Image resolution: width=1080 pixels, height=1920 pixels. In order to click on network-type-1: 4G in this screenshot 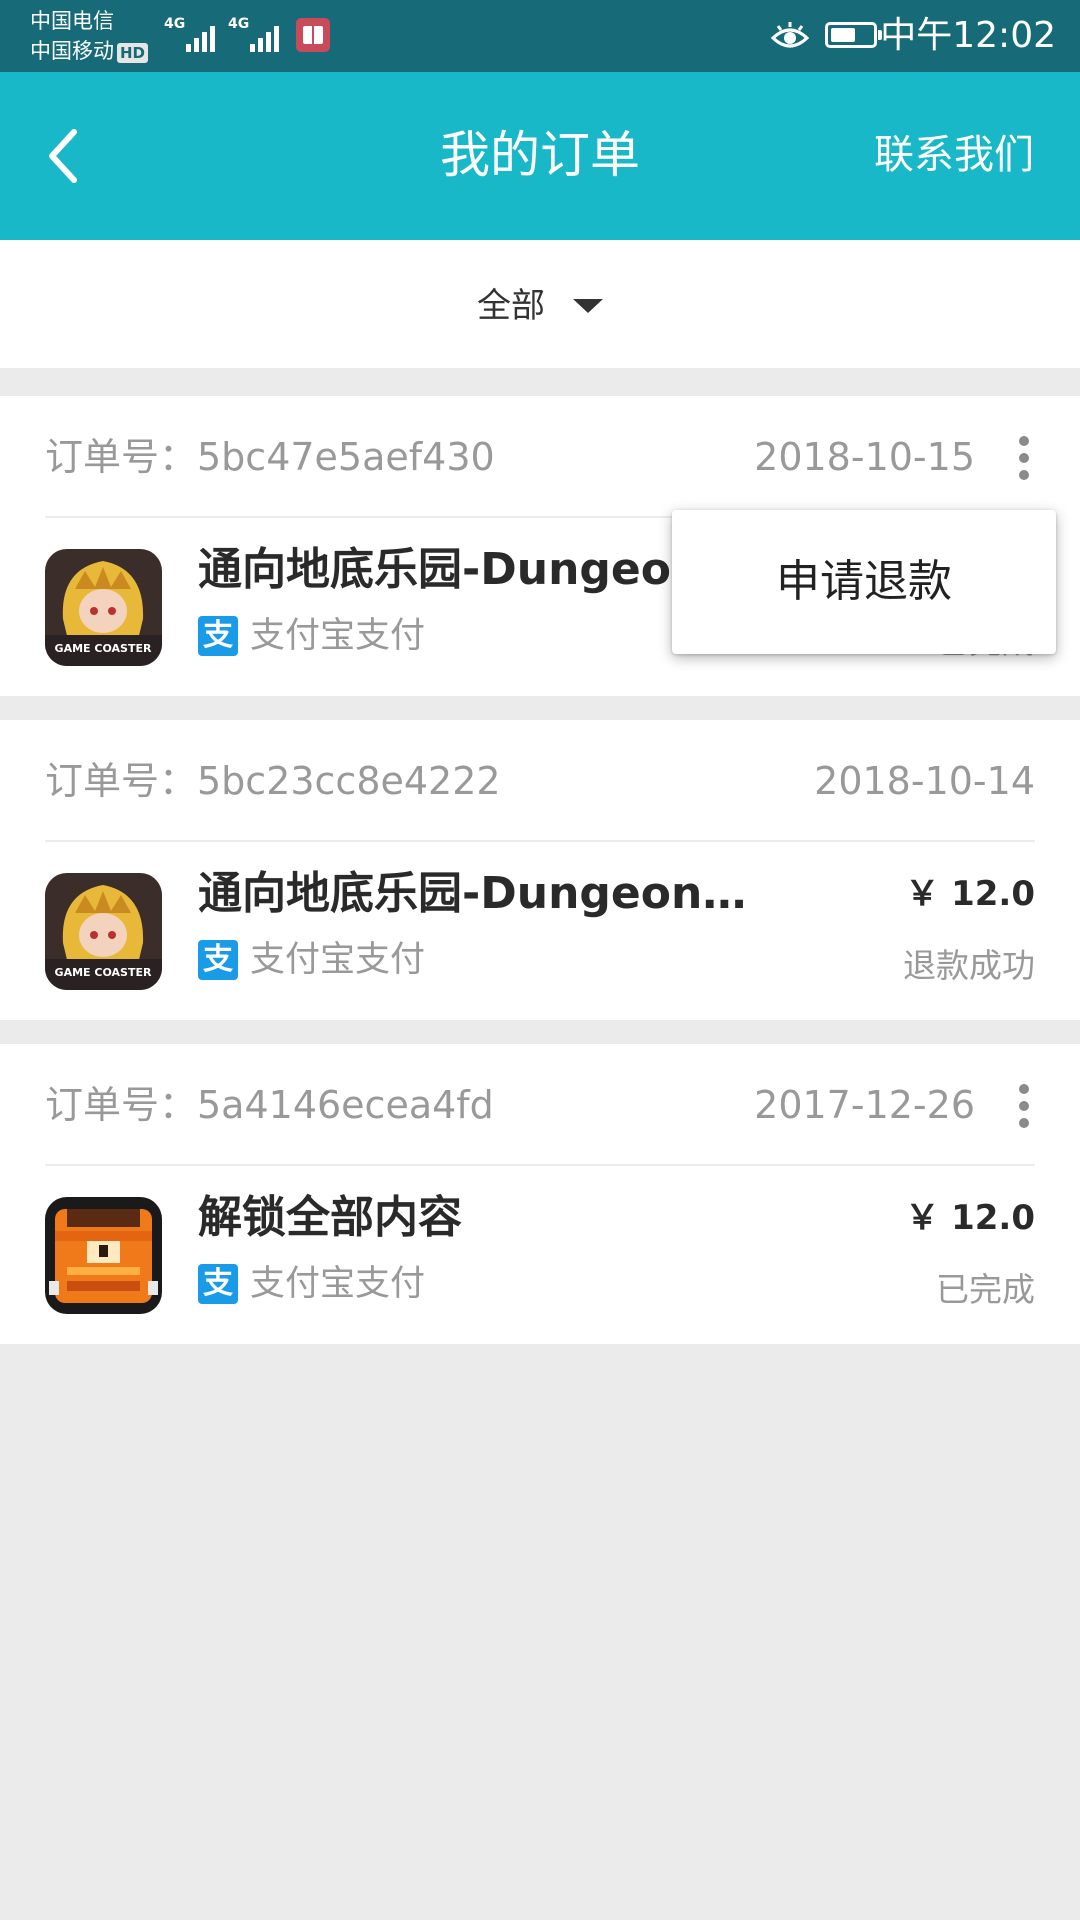, I will do `click(175, 24)`.